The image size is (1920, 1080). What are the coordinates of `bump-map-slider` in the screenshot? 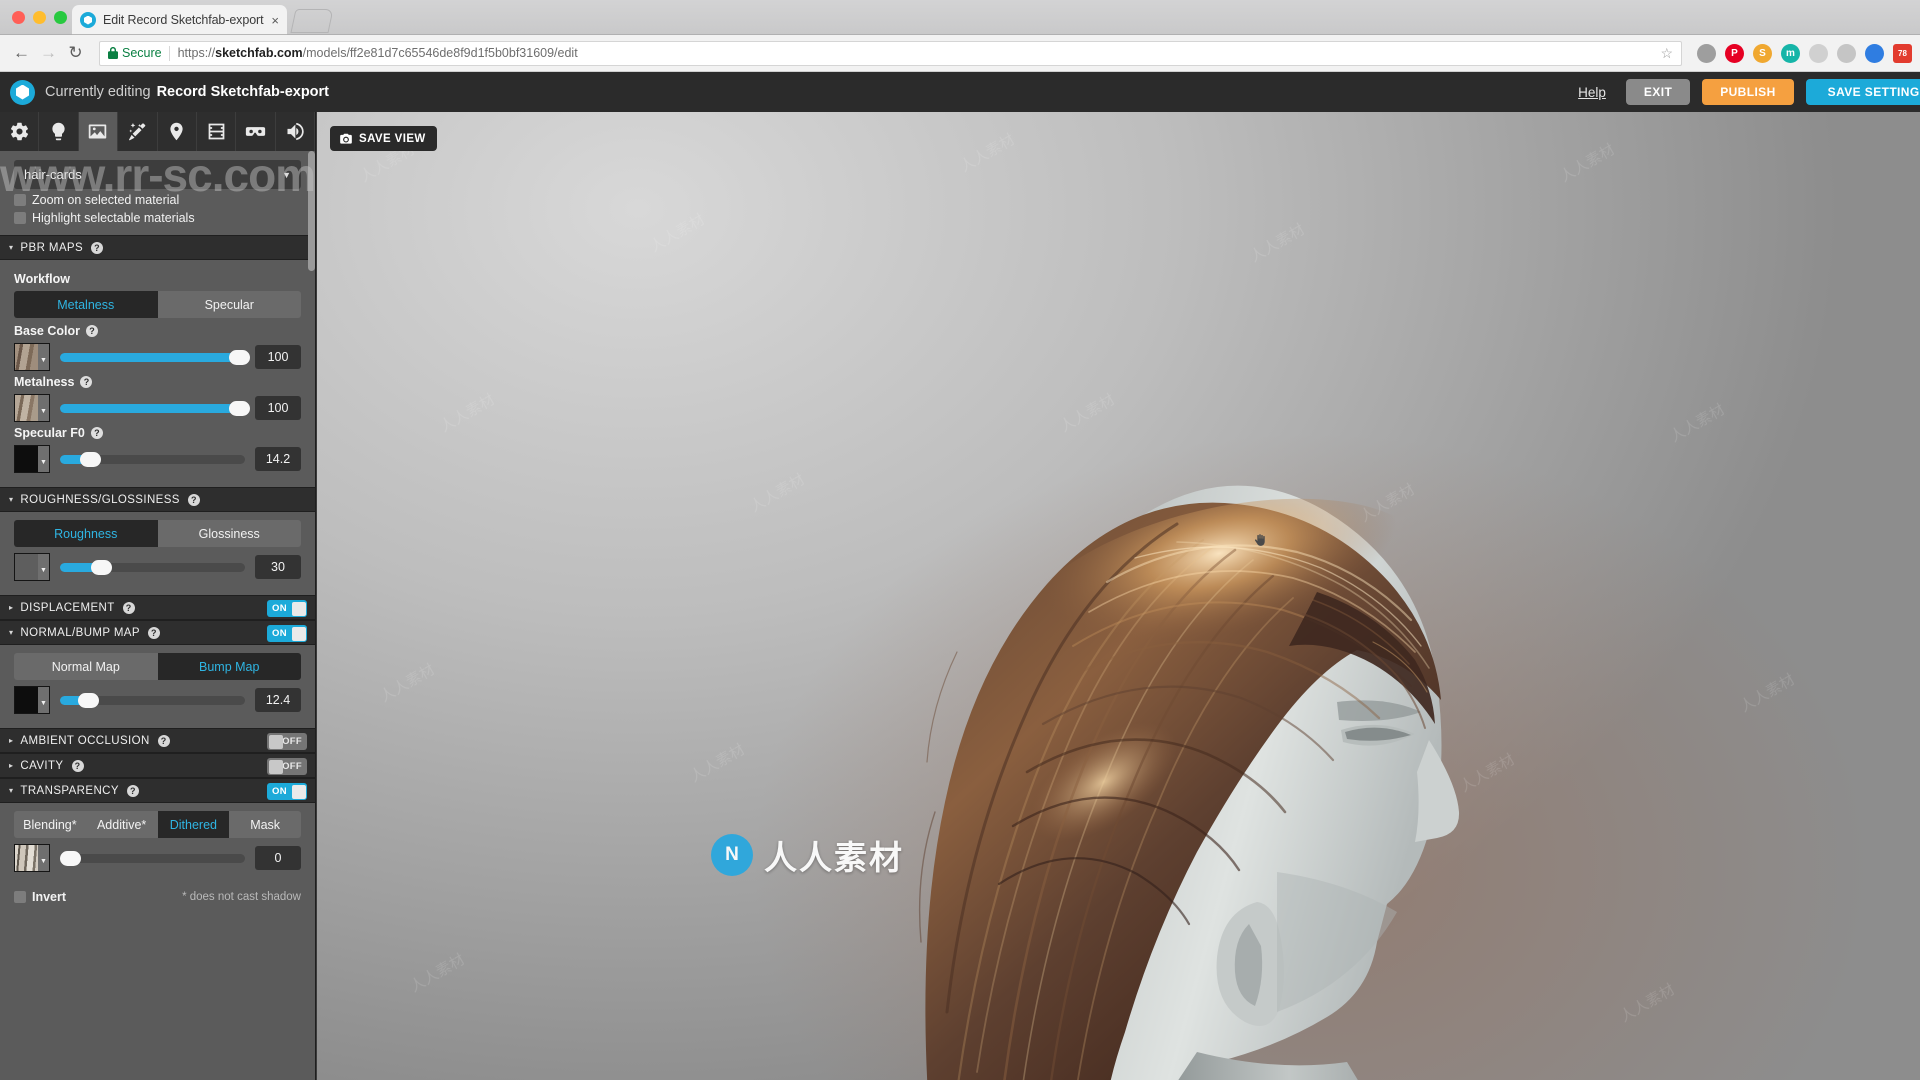 It's located at (152, 700).